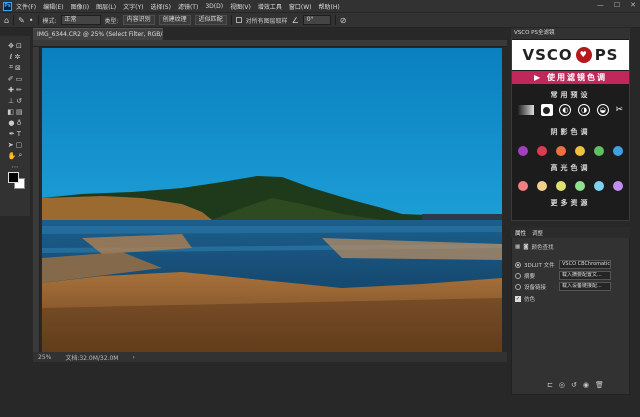  Describe the element at coordinates (19, 101) in the screenshot. I see `history-brush-tool-icon: ↺` at that location.